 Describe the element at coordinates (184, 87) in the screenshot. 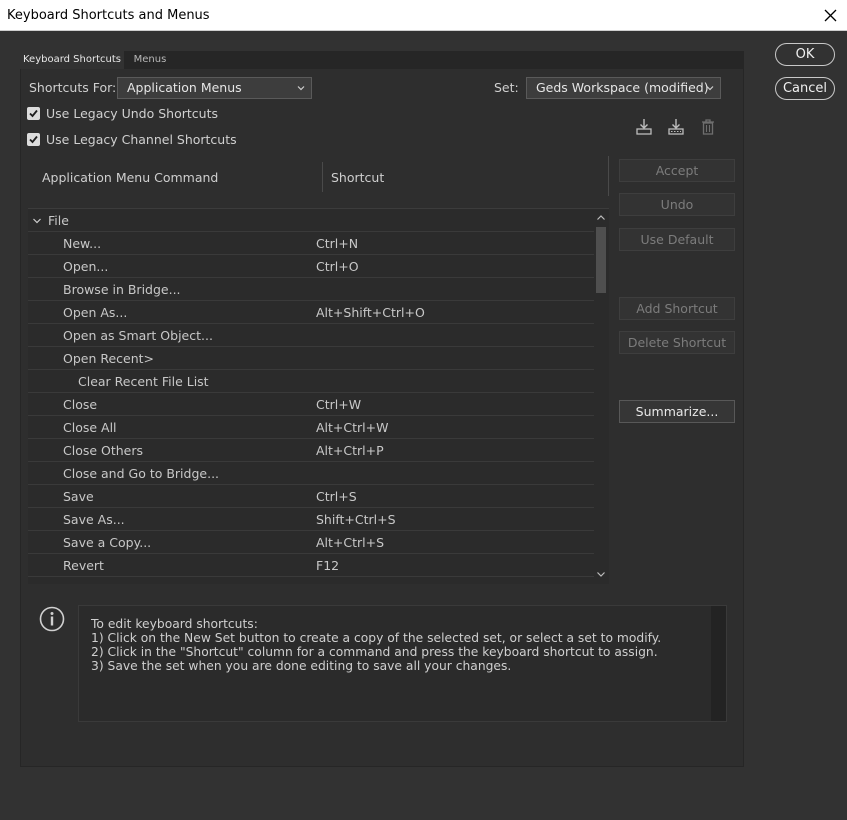

I see `shortcuts-for-value: Application Menus` at that location.